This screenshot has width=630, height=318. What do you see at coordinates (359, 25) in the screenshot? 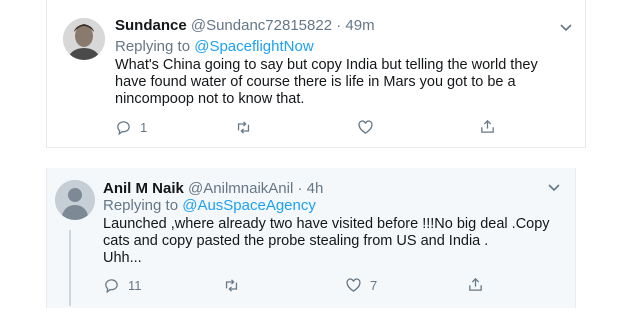
I see `timestamp: 49m` at bounding box center [359, 25].